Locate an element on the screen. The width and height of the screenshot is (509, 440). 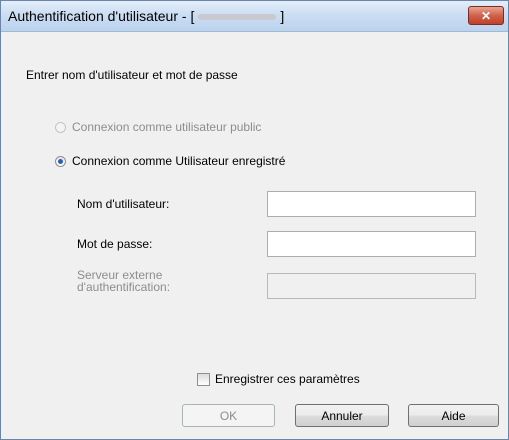
username-input is located at coordinates (371, 204).